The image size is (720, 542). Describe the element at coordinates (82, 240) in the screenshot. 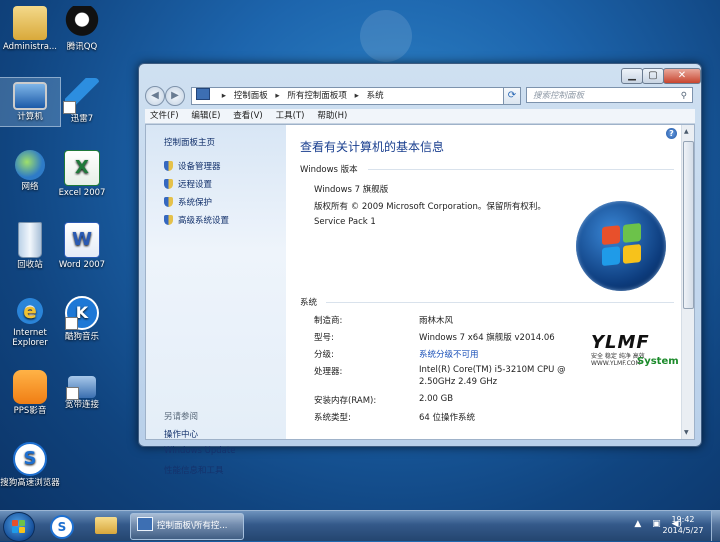

I see `word-icon: W` at that location.